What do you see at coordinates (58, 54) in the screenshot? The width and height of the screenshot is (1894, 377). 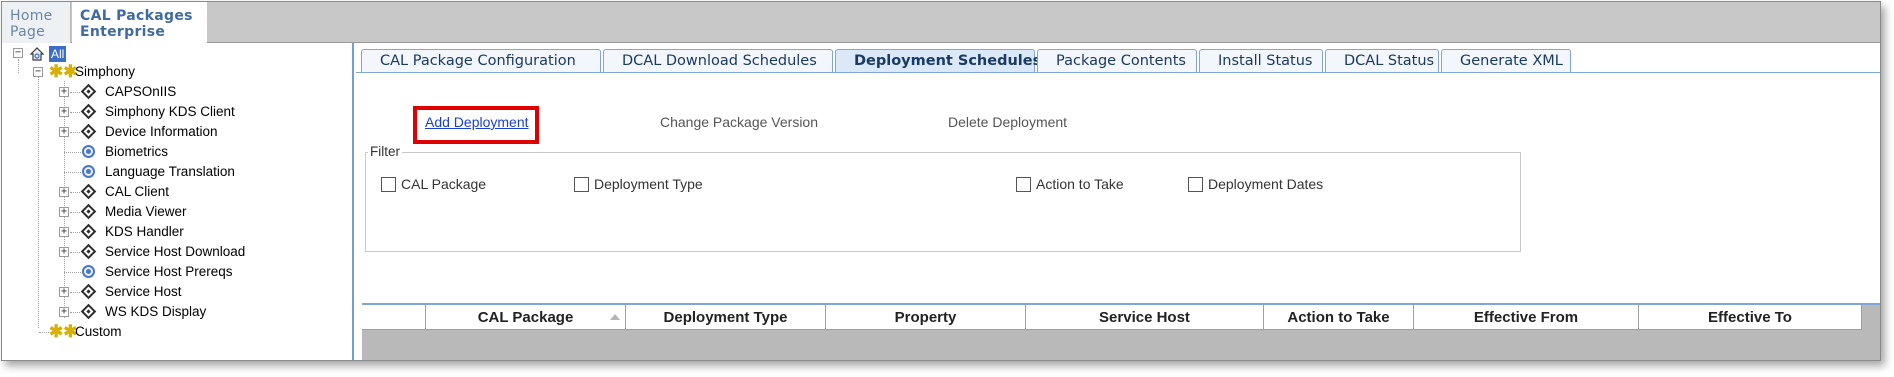 I see `tree-root-all: All` at bounding box center [58, 54].